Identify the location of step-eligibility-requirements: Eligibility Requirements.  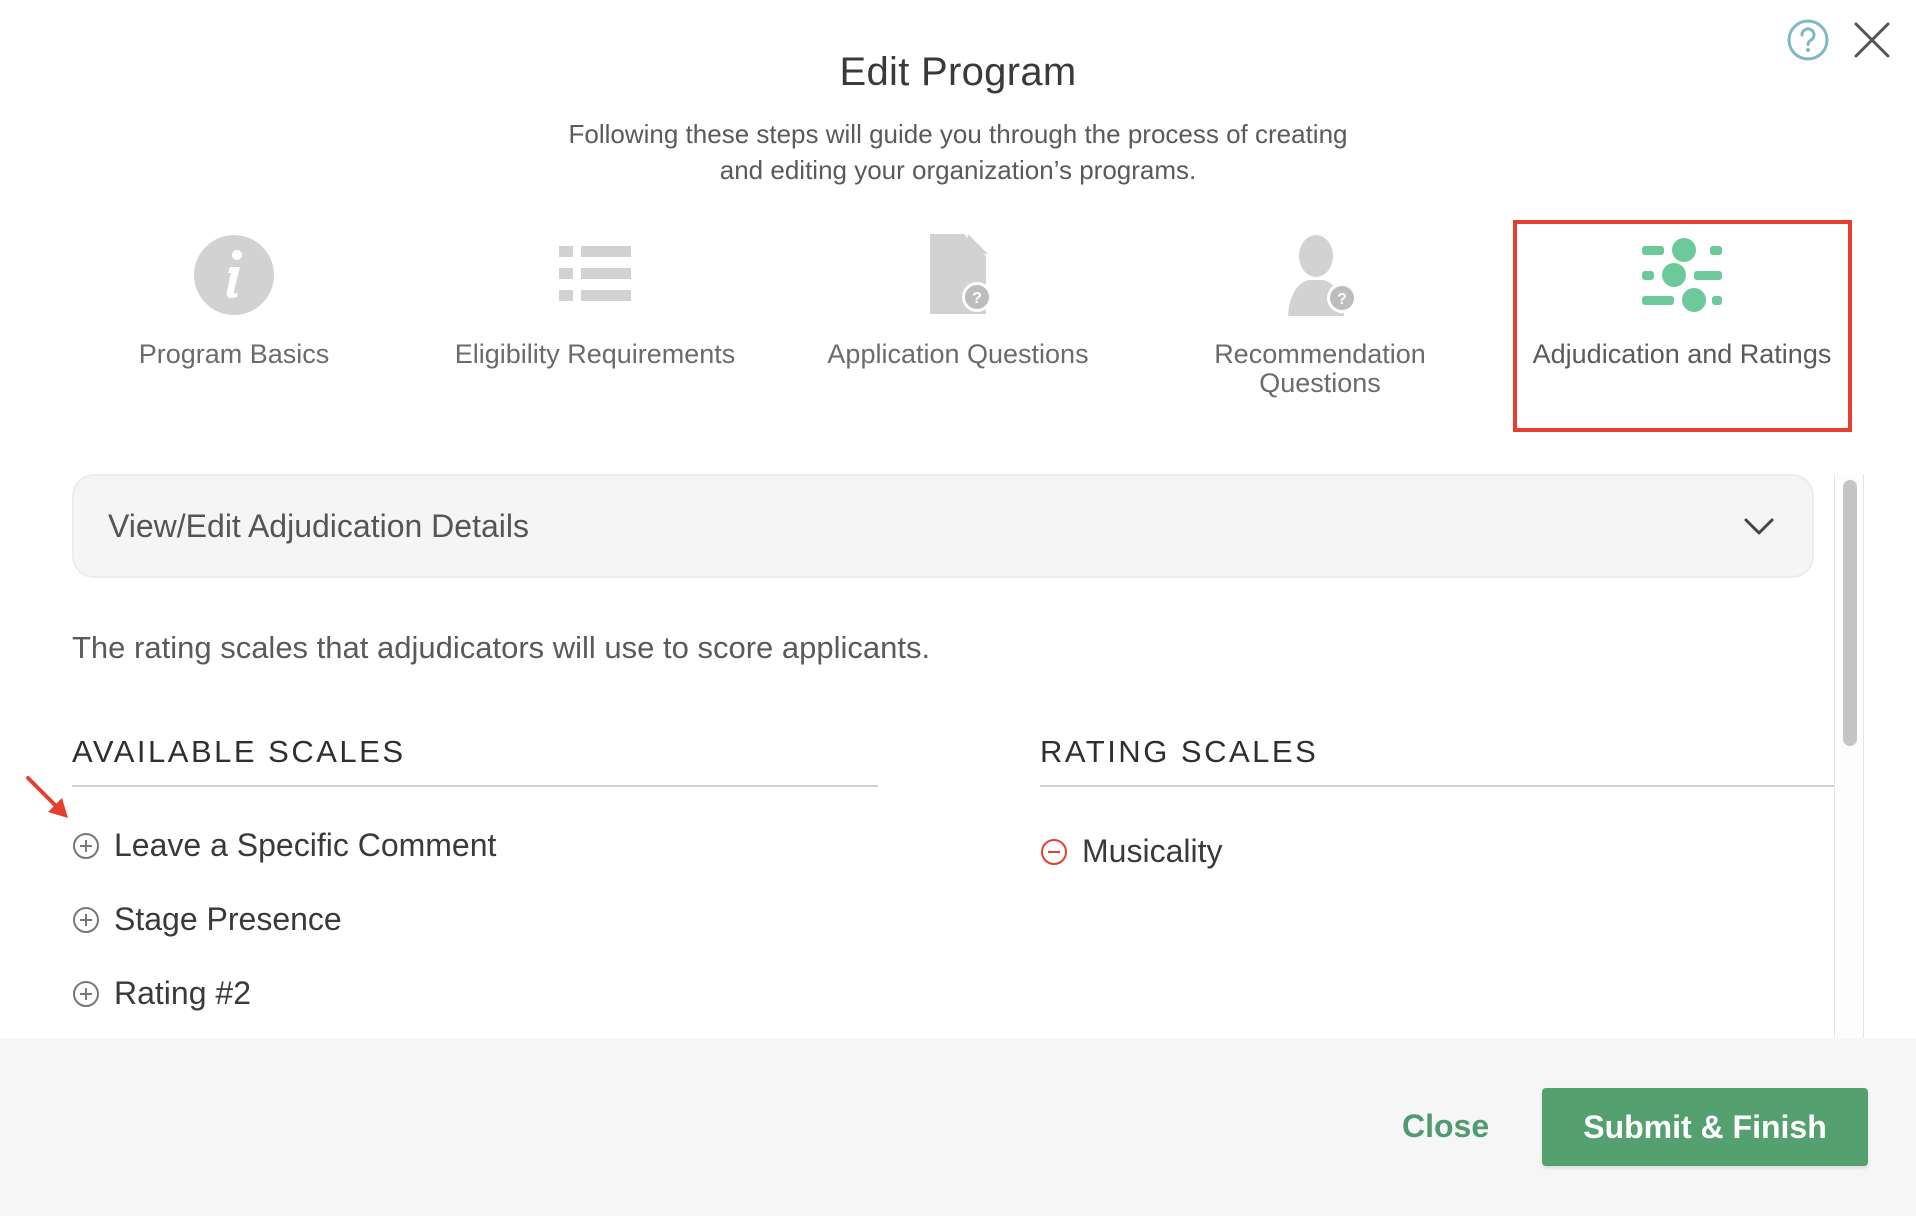
(595, 294).